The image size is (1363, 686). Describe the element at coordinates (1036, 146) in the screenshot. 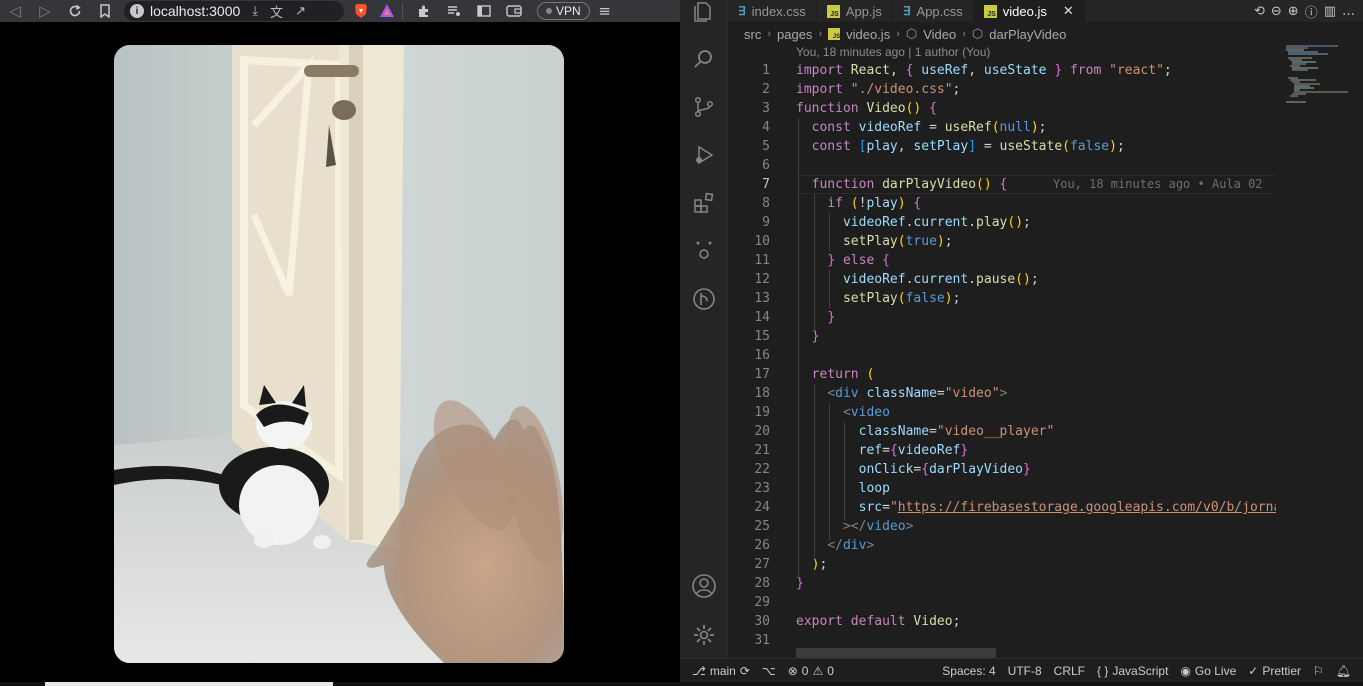

I see `code-line: const [play, setPlay] = useState(false);` at that location.